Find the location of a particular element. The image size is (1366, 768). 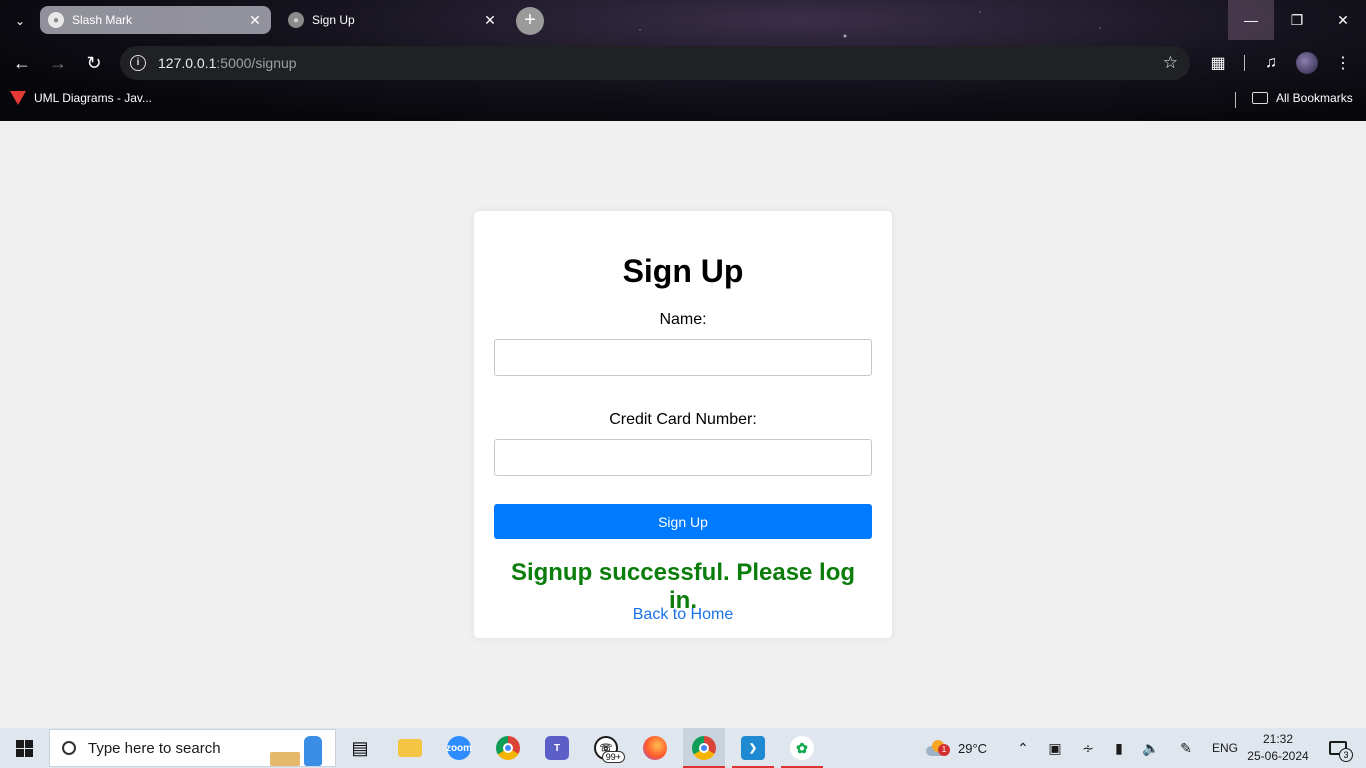

weather-cloud-icon: 1 is located at coordinates (937, 748).